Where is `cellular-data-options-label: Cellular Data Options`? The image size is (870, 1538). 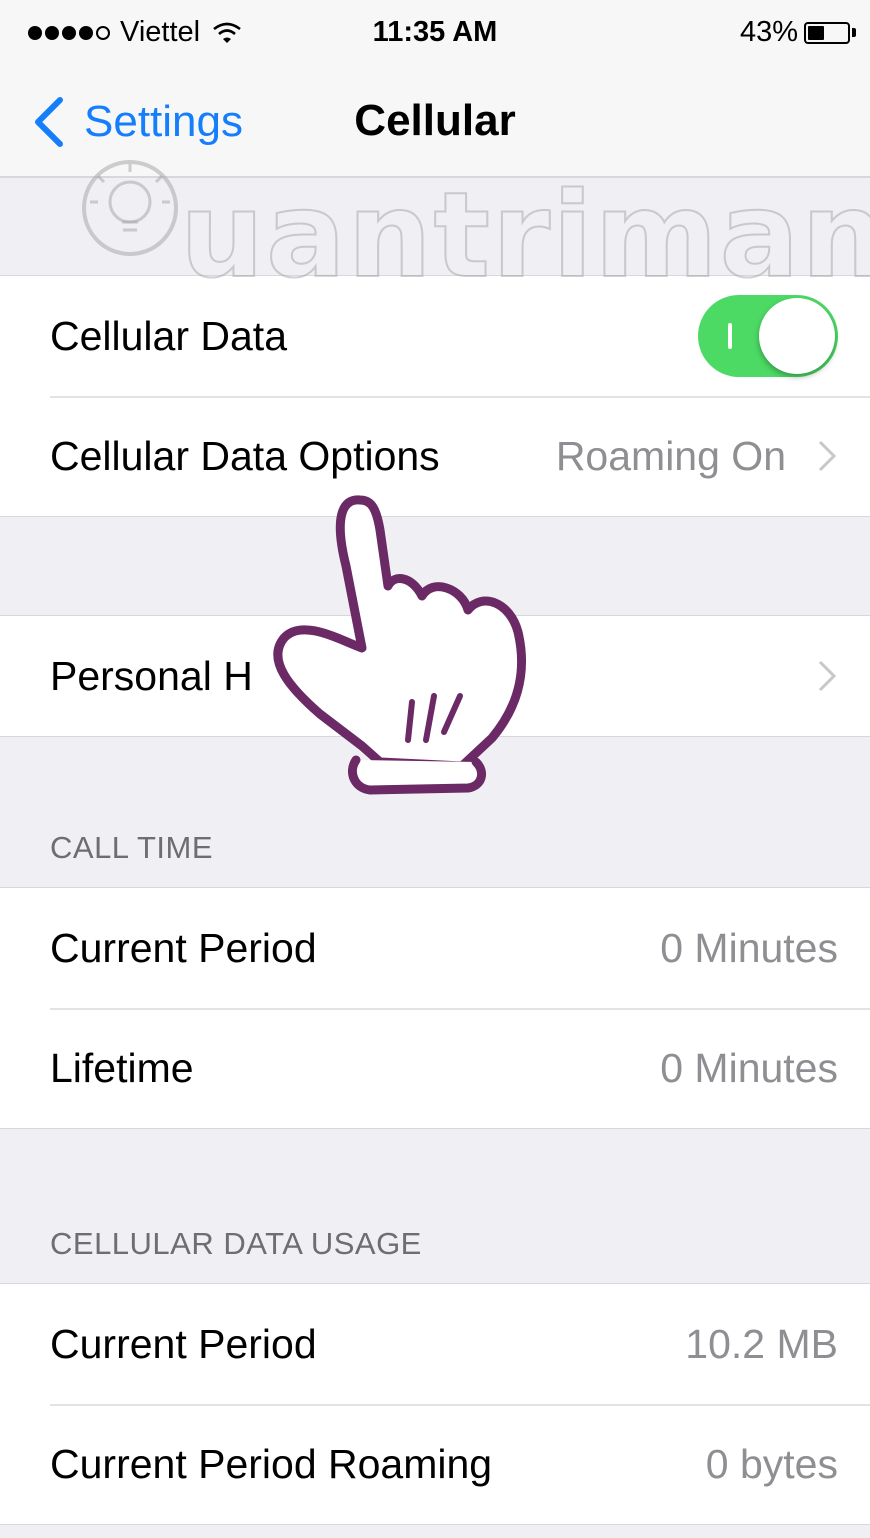 cellular-data-options-label: Cellular Data Options is located at coordinates (245, 455).